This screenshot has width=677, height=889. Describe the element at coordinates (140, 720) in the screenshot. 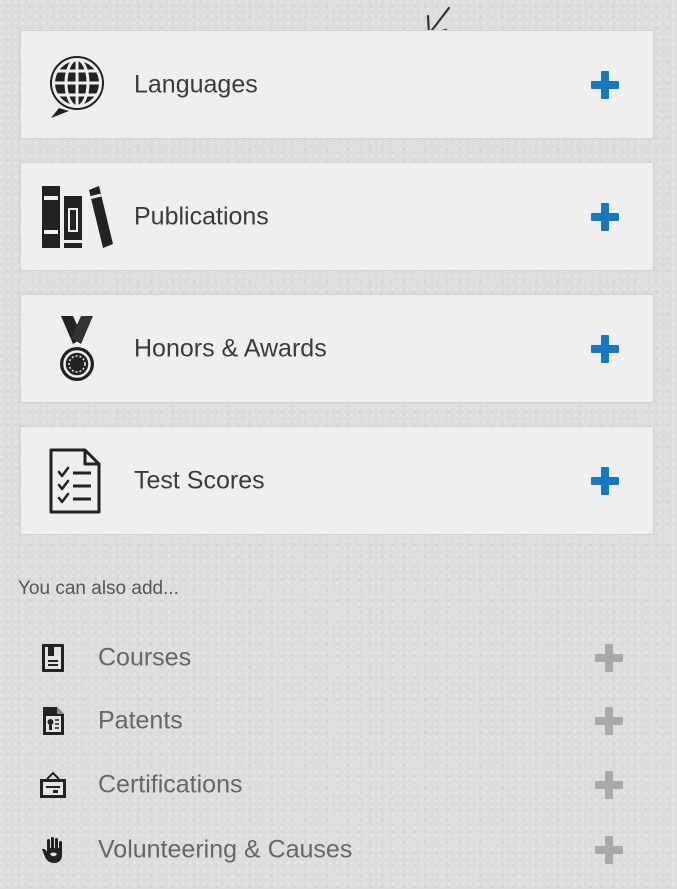

I see `also-item-label-patents: Patents` at that location.